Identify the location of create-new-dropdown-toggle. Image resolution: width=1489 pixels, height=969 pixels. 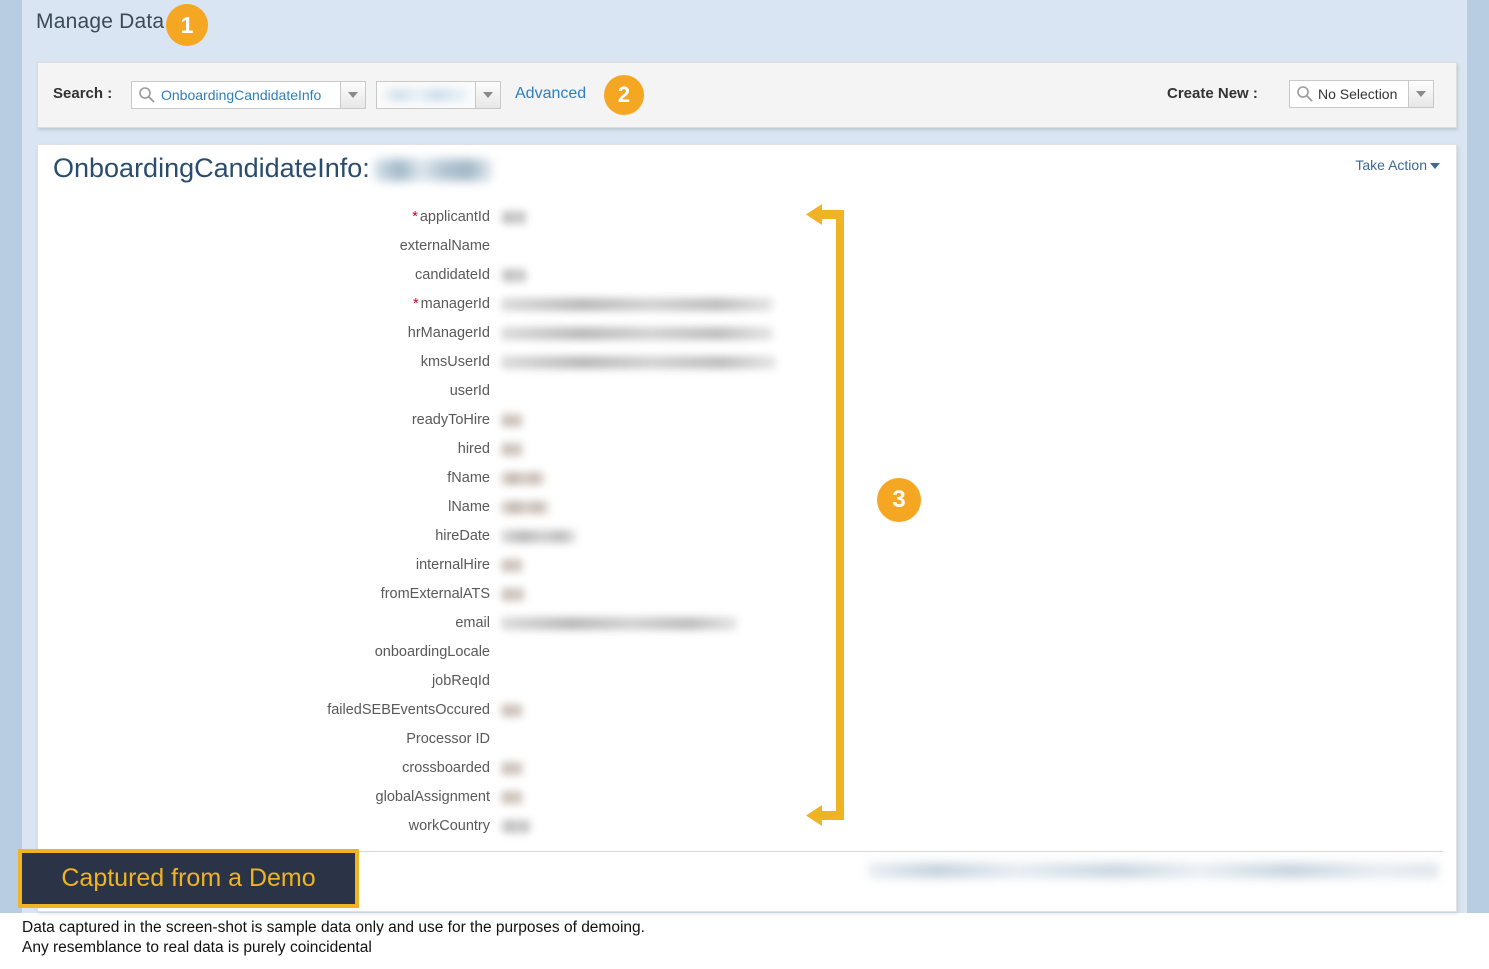
(1420, 94).